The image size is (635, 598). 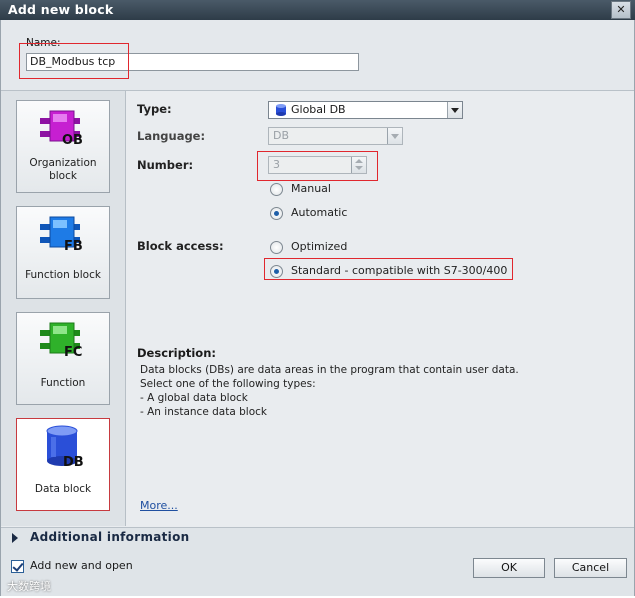 What do you see at coordinates (454, 110) in the screenshot?
I see `type-dropdown-arrow-icon` at bounding box center [454, 110].